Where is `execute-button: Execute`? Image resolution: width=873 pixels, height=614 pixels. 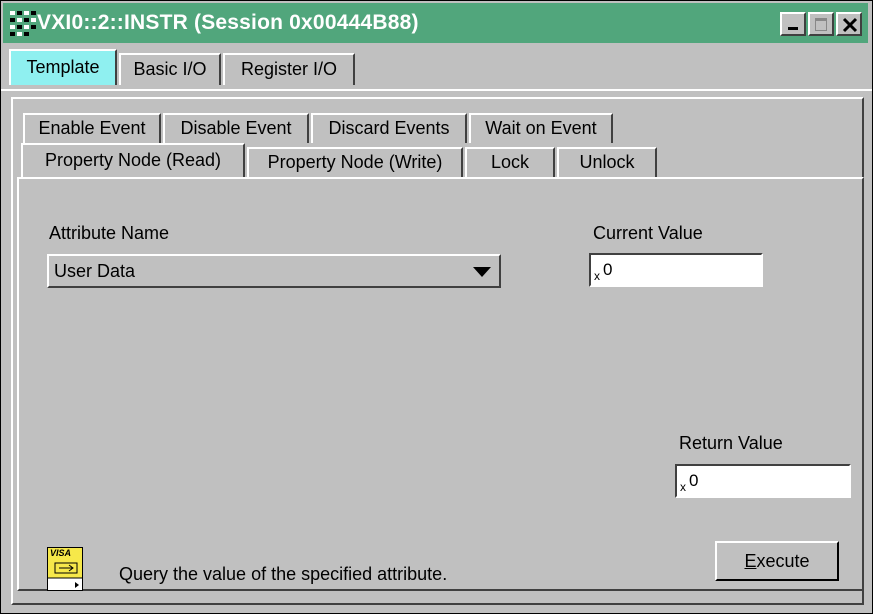 execute-button: Execute is located at coordinates (777, 561).